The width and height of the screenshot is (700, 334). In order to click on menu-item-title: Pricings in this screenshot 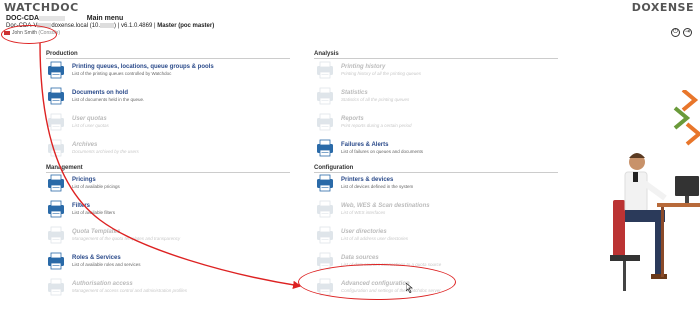, I will do `click(96, 180)`.